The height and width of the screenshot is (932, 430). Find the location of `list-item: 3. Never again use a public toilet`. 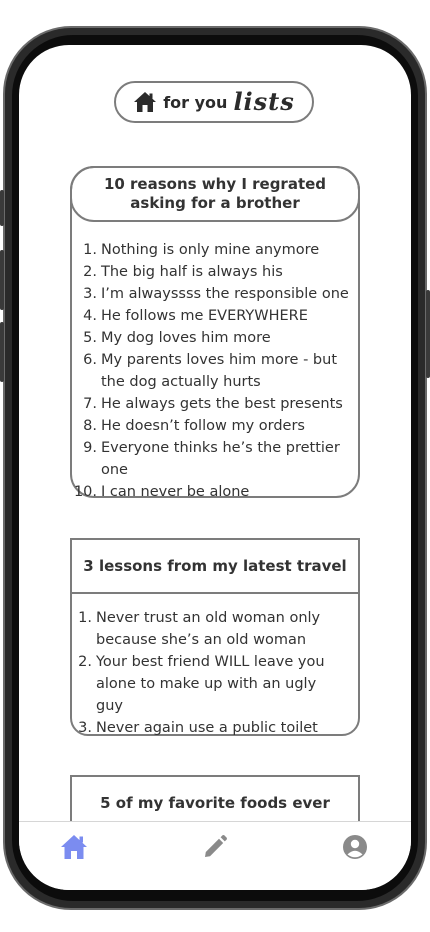

list-item: 3. Never again use a public toilet is located at coordinates (198, 728).